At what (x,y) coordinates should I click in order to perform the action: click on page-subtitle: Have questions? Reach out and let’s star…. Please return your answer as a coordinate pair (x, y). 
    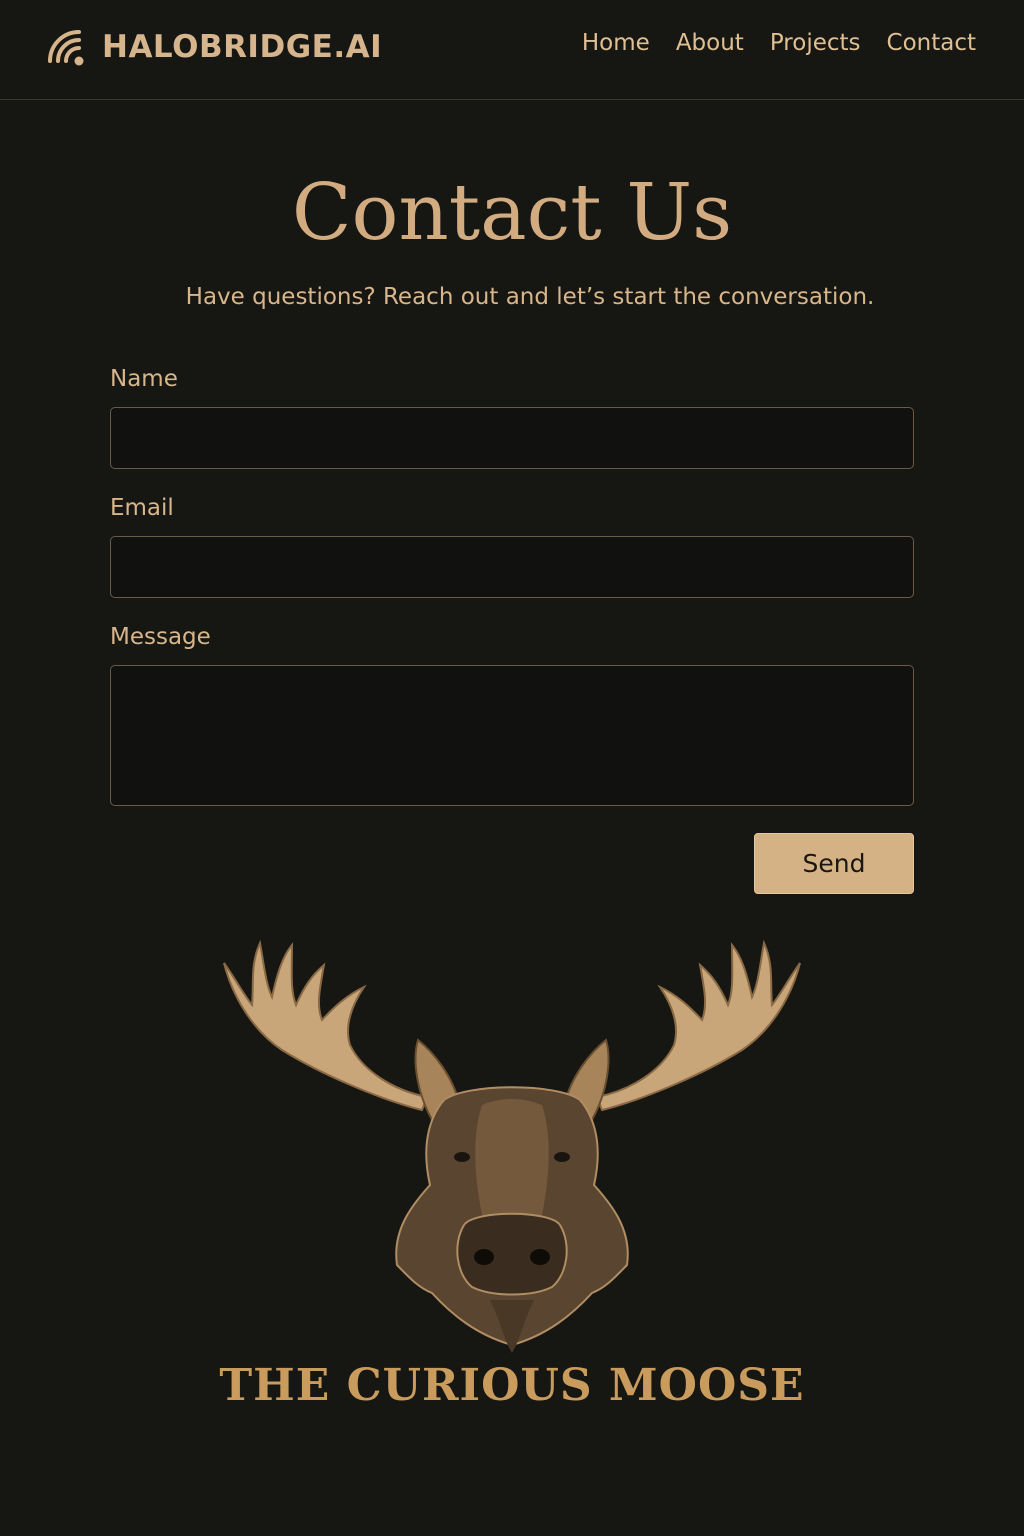
    Looking at the image, I should click on (530, 297).